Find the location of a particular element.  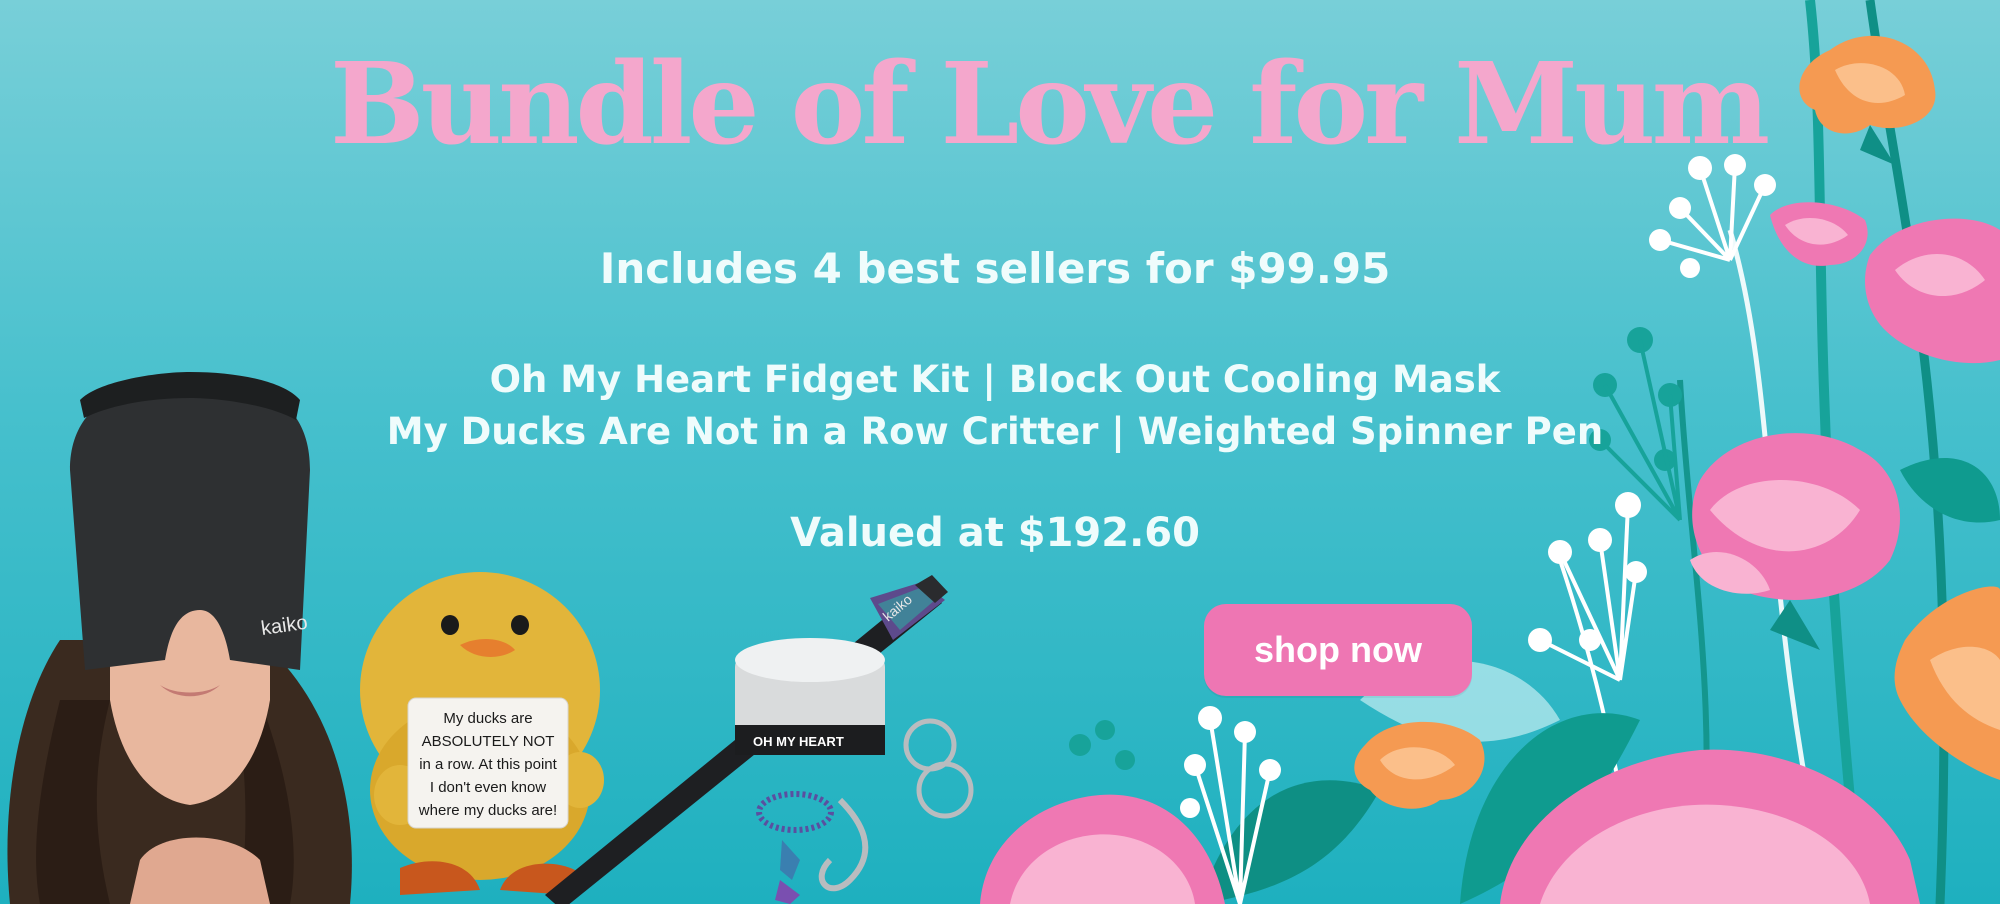

banner-subheadline: Includes 4 best sellers for $99.95 is located at coordinates (995, 268).